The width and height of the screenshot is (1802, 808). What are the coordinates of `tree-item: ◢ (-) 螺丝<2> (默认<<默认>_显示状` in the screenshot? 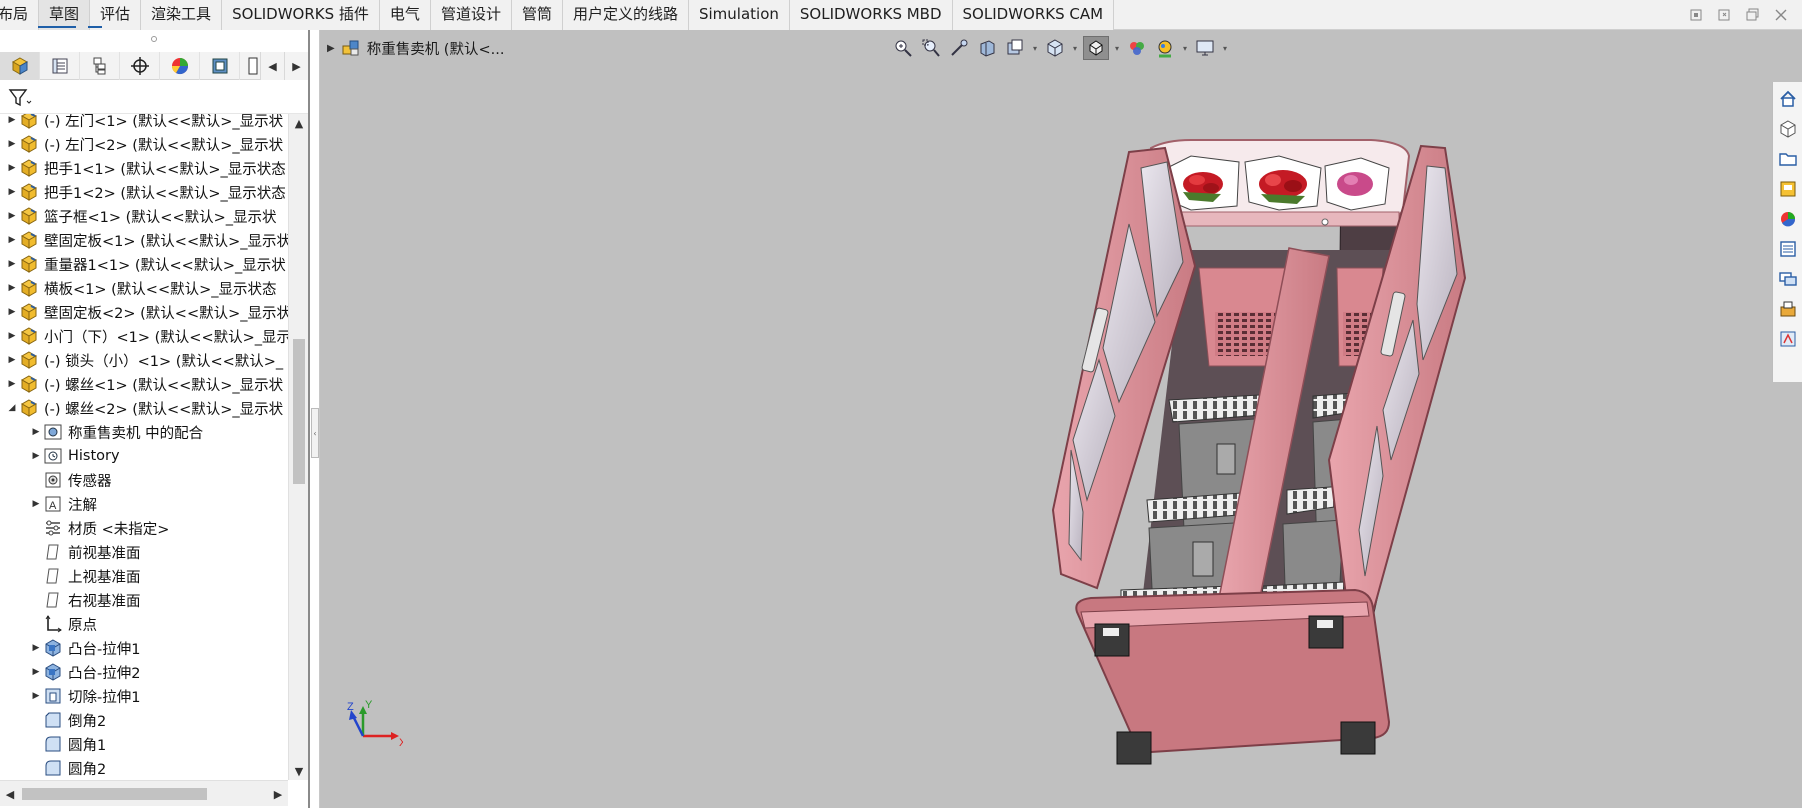 It's located at (144, 408).